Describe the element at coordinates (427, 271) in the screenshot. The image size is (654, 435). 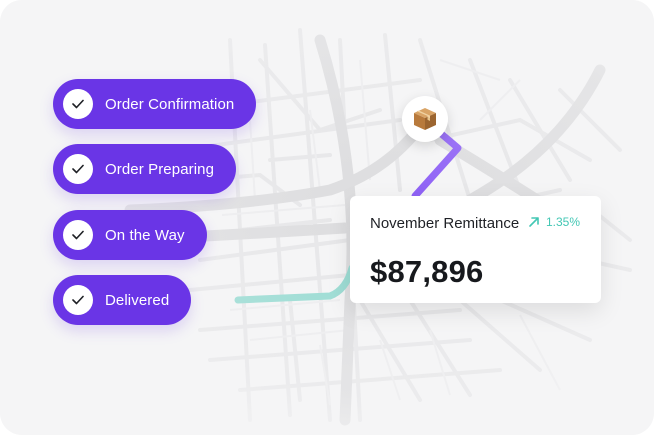
I see `remittance-amount: $87,896` at that location.